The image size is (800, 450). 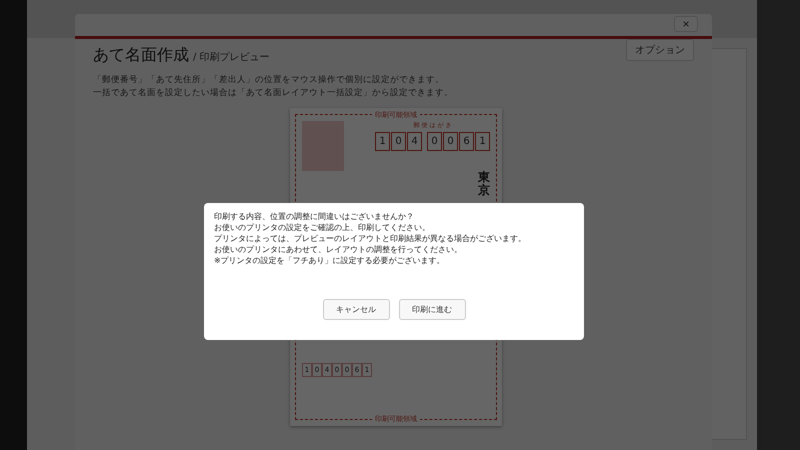 I want to click on postal-code-digit: 6, so click(x=466, y=141).